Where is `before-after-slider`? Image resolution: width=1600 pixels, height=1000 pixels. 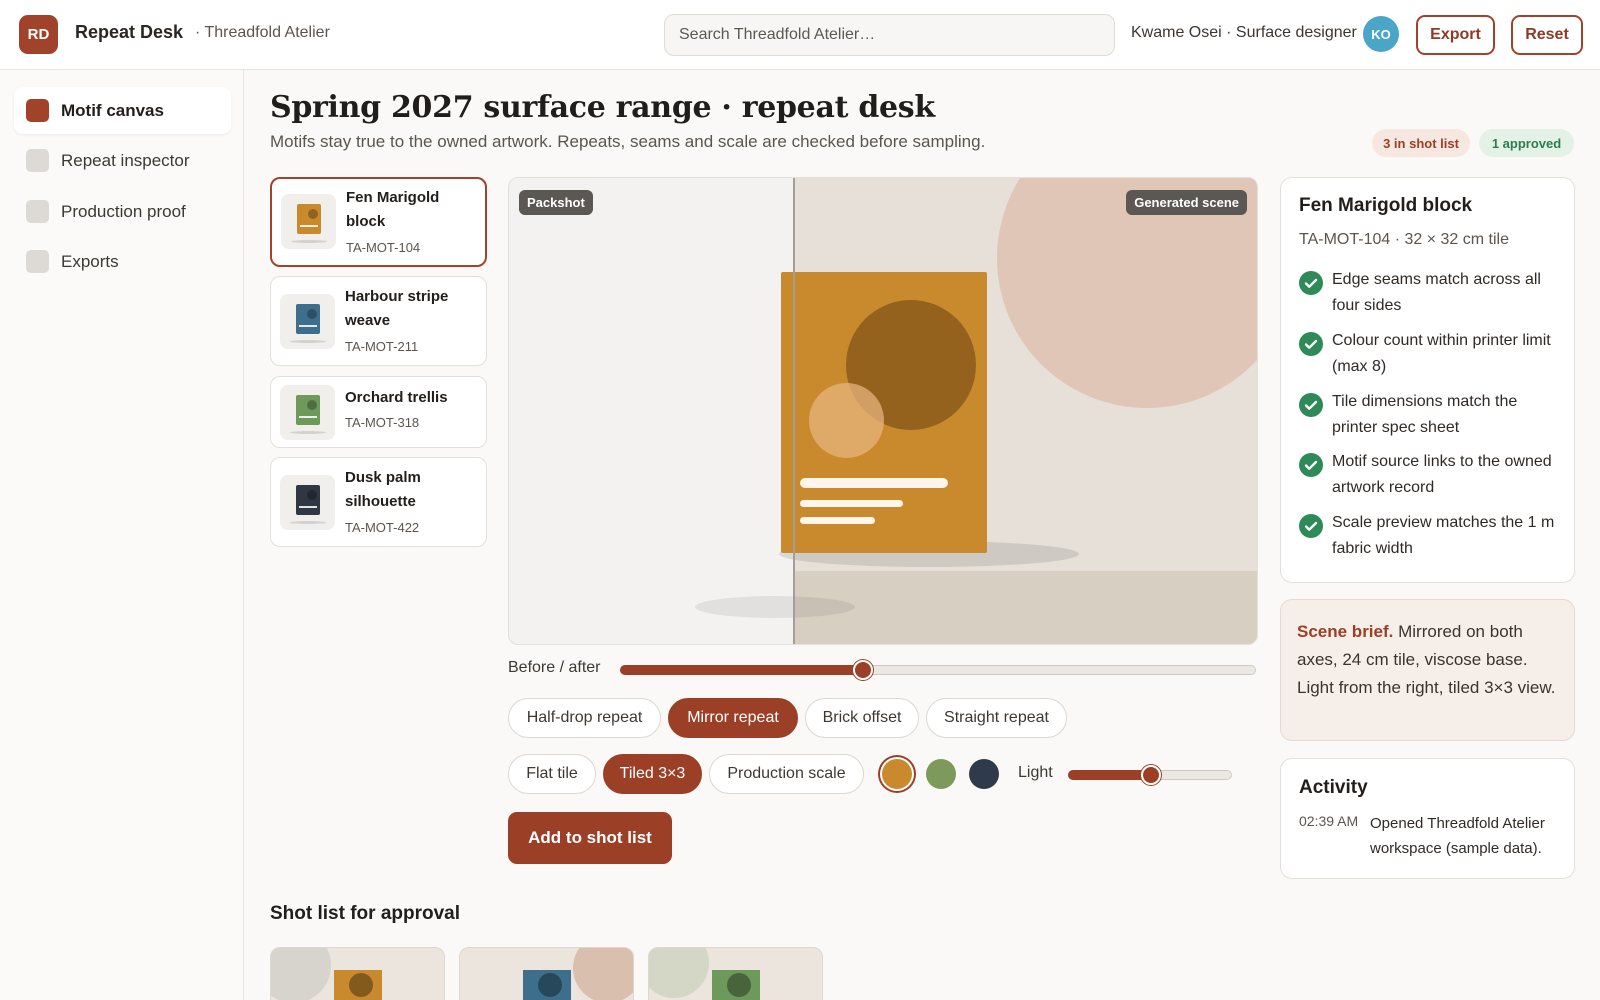 before-after-slider is located at coordinates (938, 670).